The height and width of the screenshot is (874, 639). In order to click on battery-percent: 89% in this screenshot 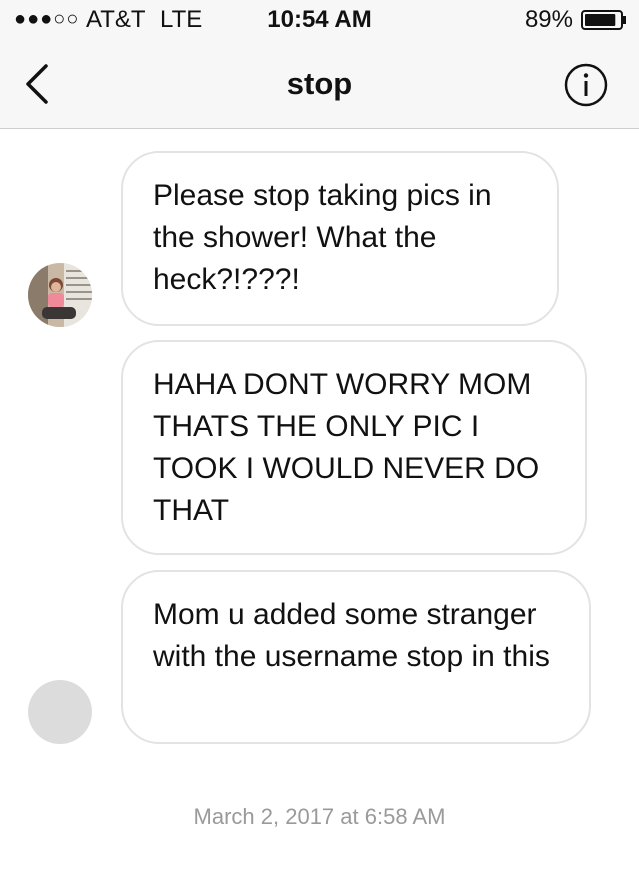, I will do `click(548, 19)`.